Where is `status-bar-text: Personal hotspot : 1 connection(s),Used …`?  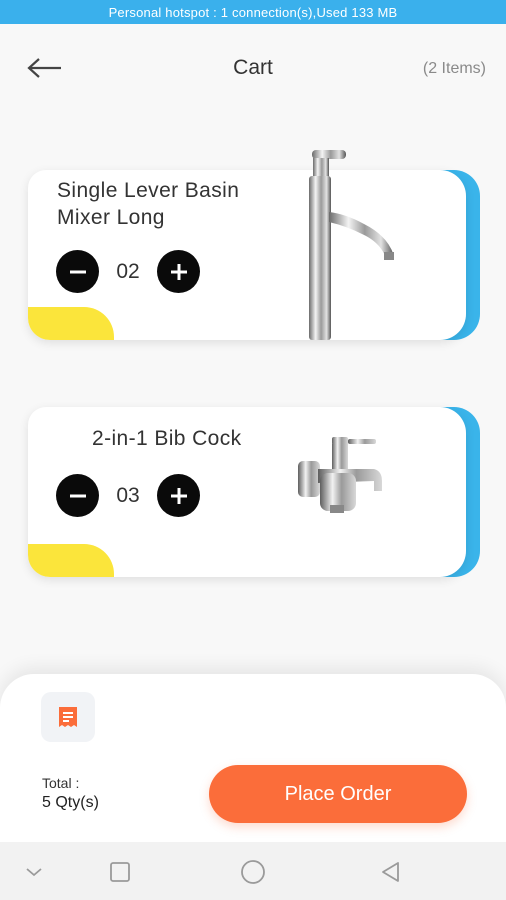
status-bar-text: Personal hotspot : 1 connection(s),Used … is located at coordinates (253, 12).